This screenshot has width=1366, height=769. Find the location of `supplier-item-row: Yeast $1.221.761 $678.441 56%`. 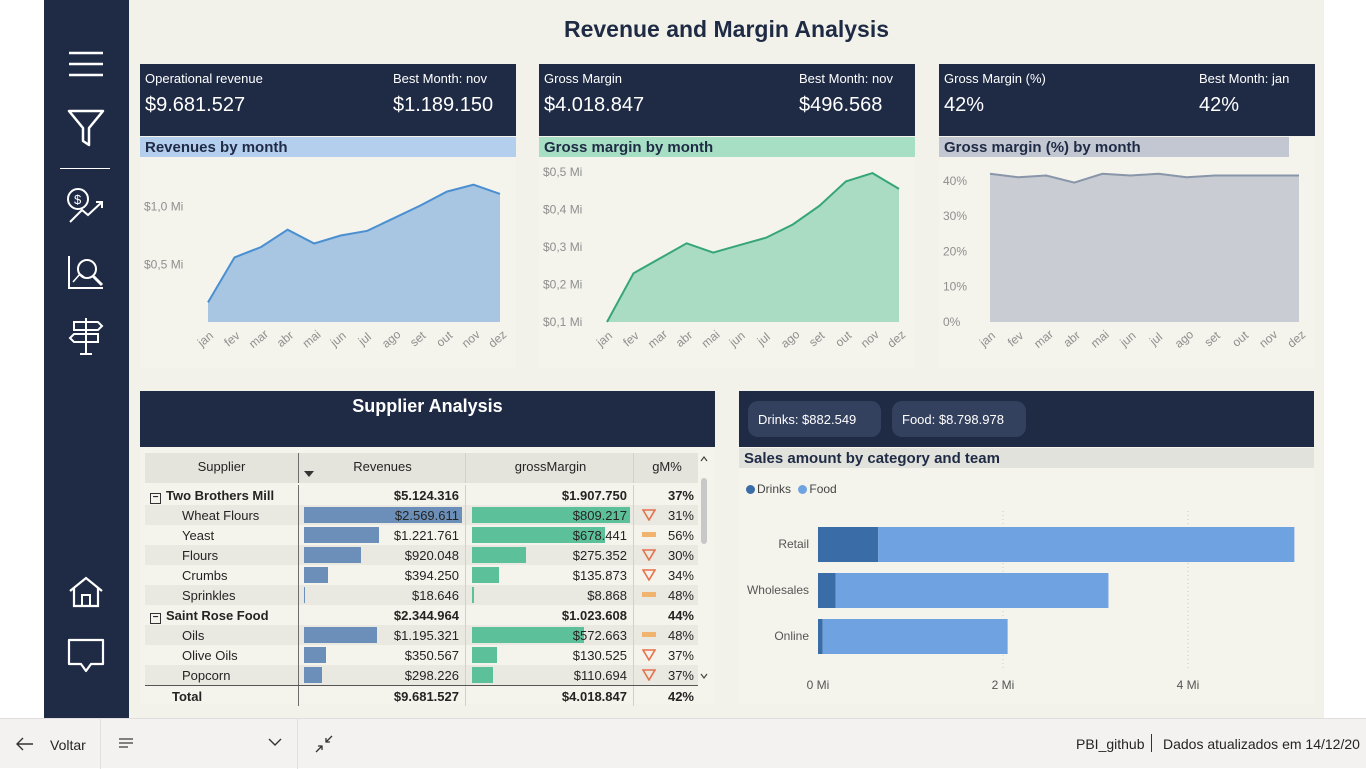

supplier-item-row: Yeast $1.221.761 $678.441 56% is located at coordinates (421, 535).